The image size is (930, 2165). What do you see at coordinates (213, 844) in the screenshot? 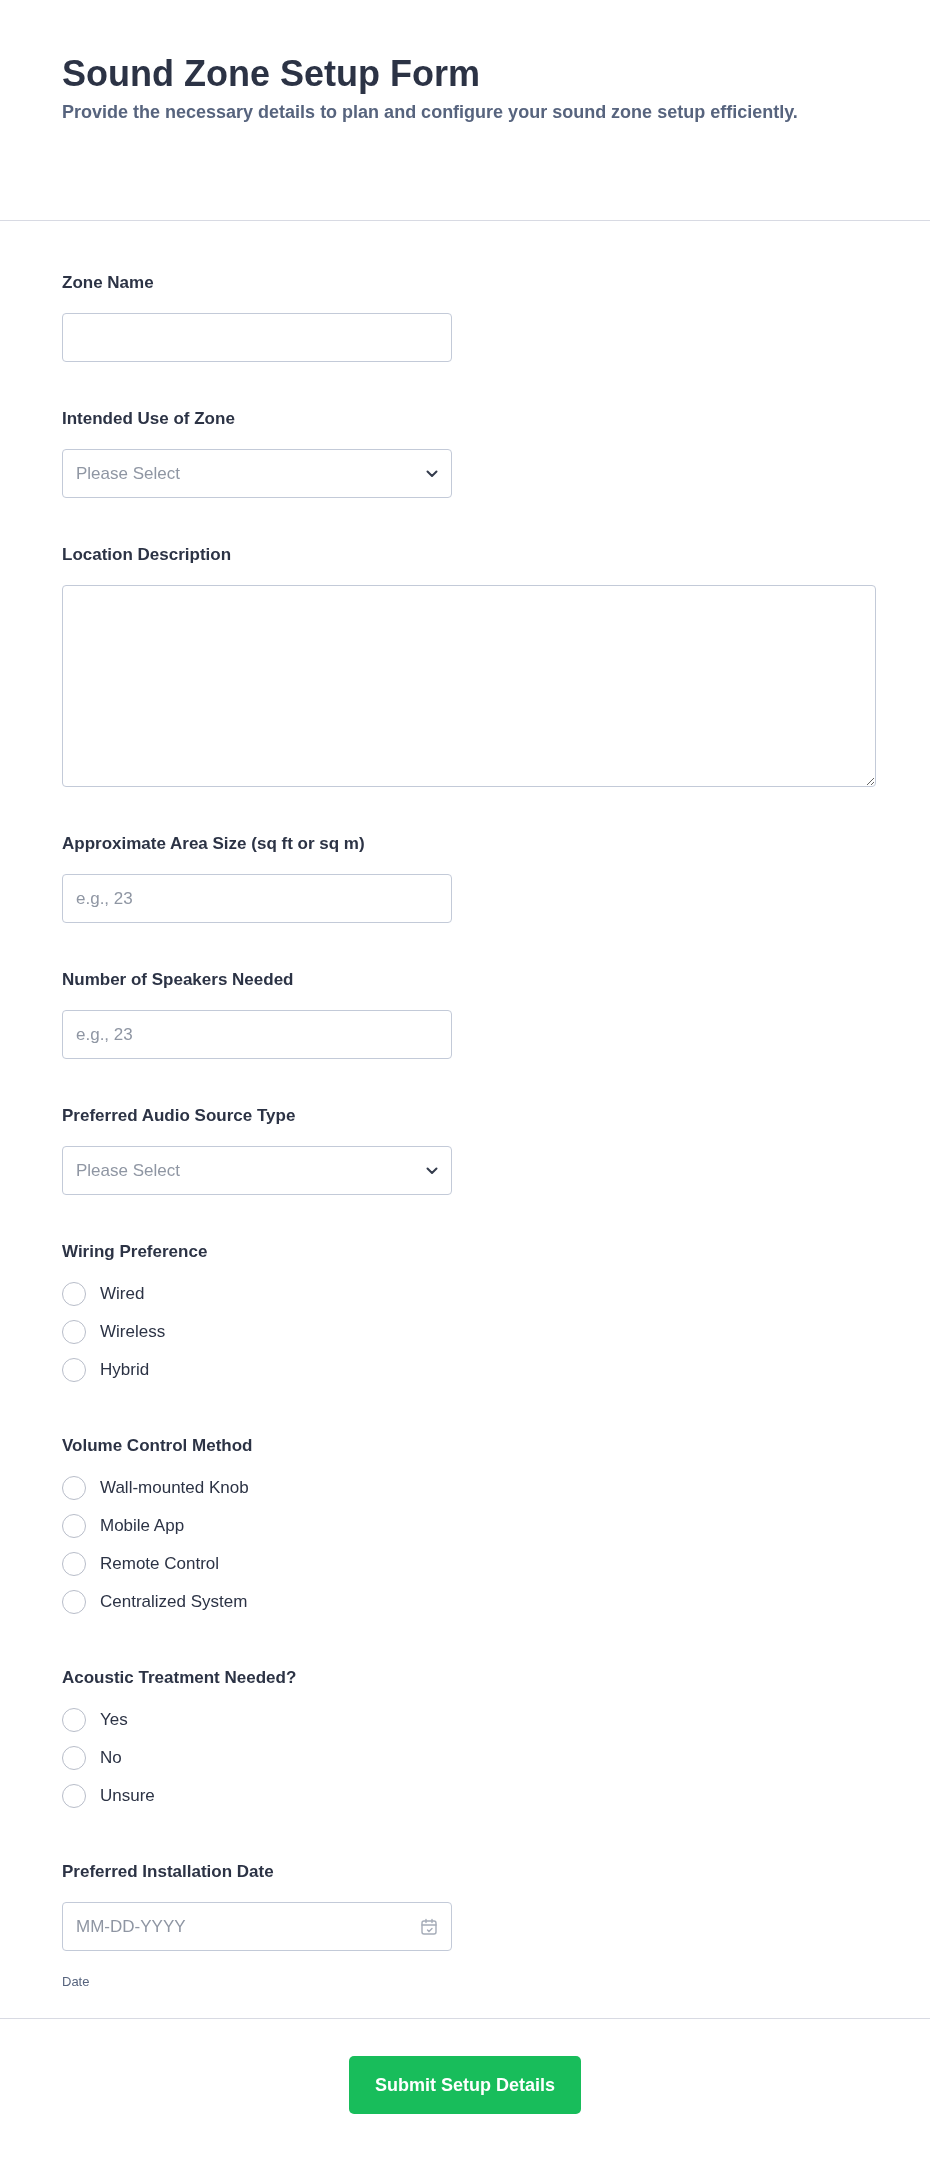
I see `field-label: Approximate Area Size (sq ft or sq m)` at bounding box center [213, 844].